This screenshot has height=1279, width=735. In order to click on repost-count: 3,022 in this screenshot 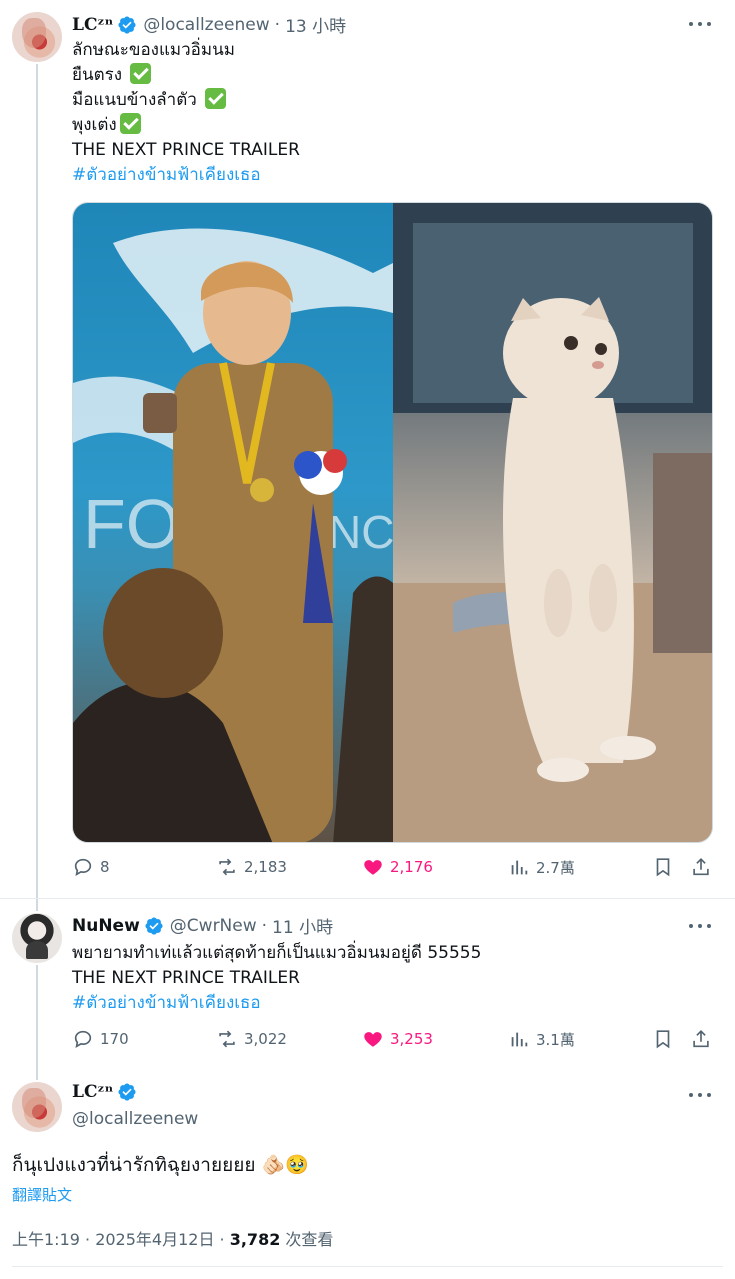, I will do `click(265, 1039)`.